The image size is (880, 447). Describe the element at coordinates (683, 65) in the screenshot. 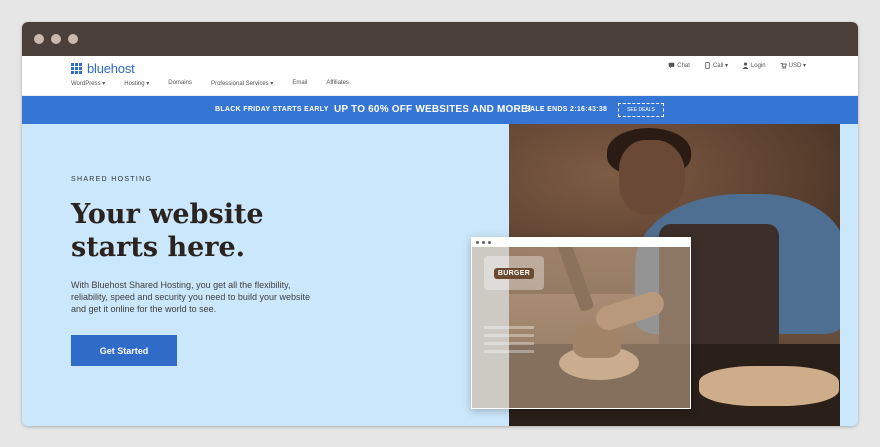

I see `chat-label: Chat` at that location.